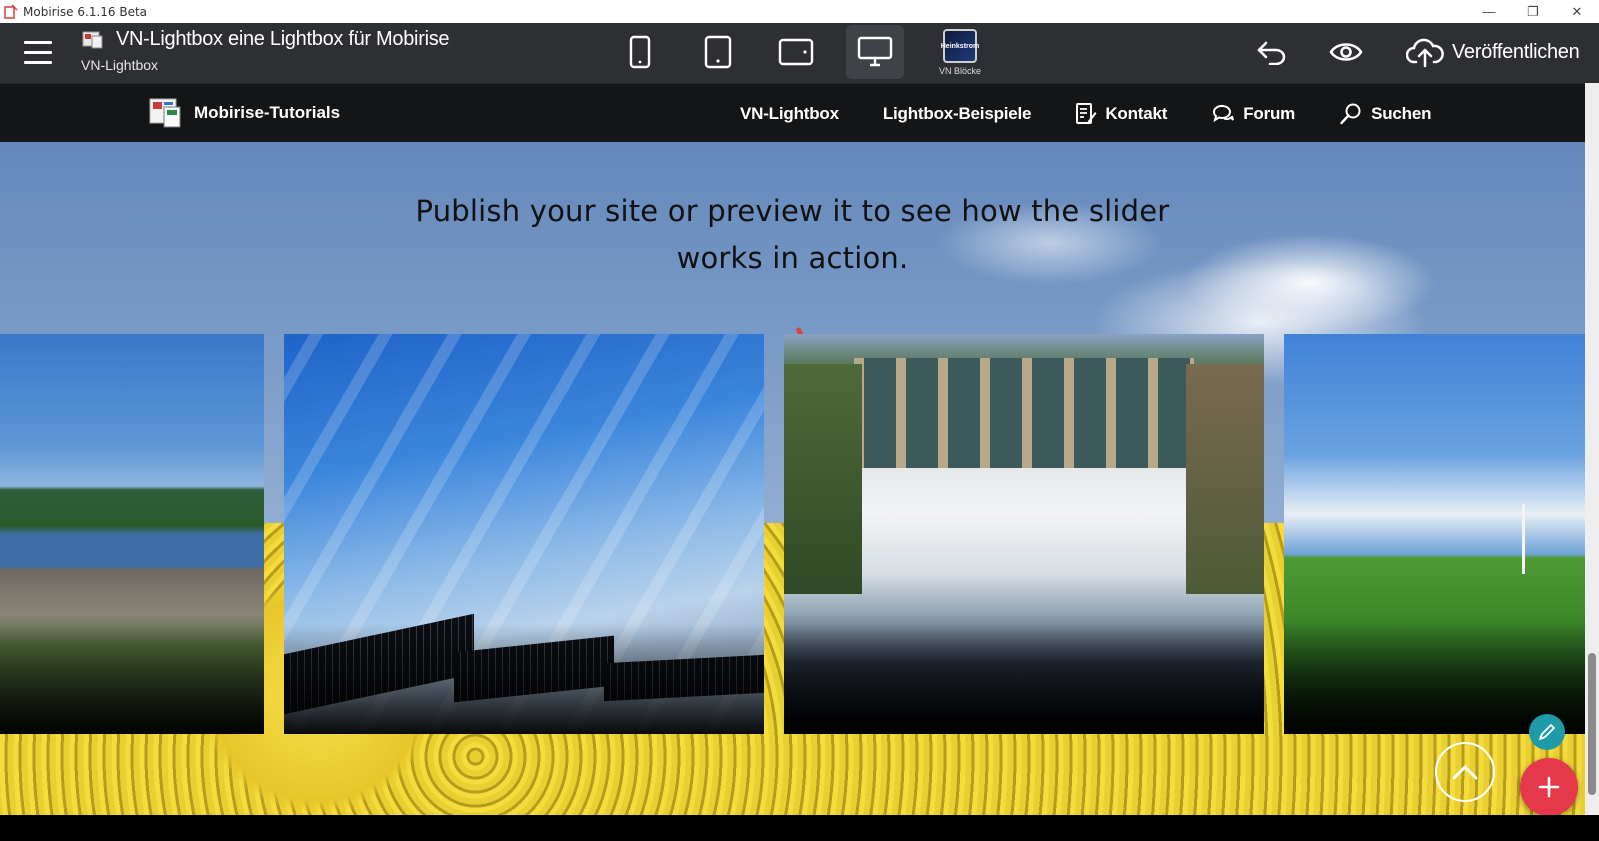 The width and height of the screenshot is (1599, 841). I want to click on project-title: VN-Lightbox eine Lightbox für Mobirise, so click(283, 39).